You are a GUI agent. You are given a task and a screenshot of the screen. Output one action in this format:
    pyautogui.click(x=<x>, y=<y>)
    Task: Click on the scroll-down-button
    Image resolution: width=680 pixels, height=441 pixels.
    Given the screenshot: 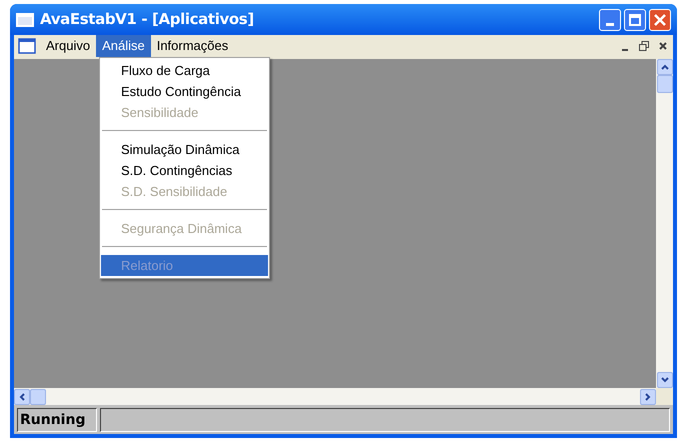 What is the action you would take?
    pyautogui.click(x=664, y=380)
    